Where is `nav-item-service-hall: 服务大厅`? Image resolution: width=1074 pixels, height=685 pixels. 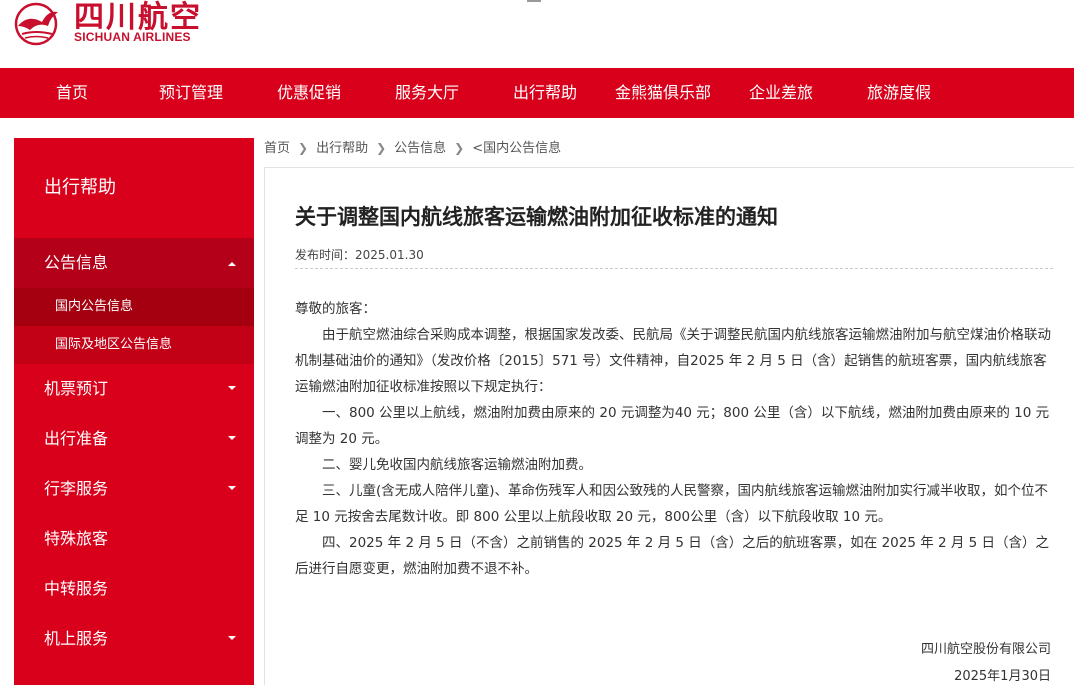 nav-item-service-hall: 服务大厅 is located at coordinates (427, 93).